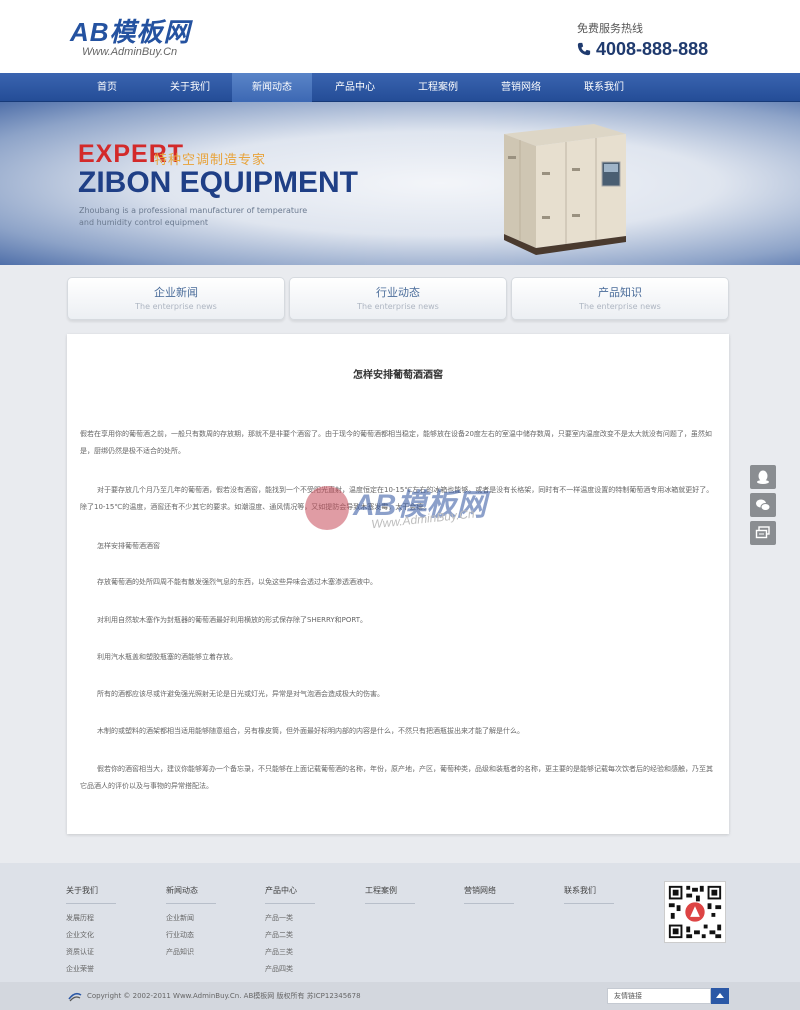 This screenshot has width=800, height=1010. I want to click on footer-link: 产品三类, so click(300, 952).